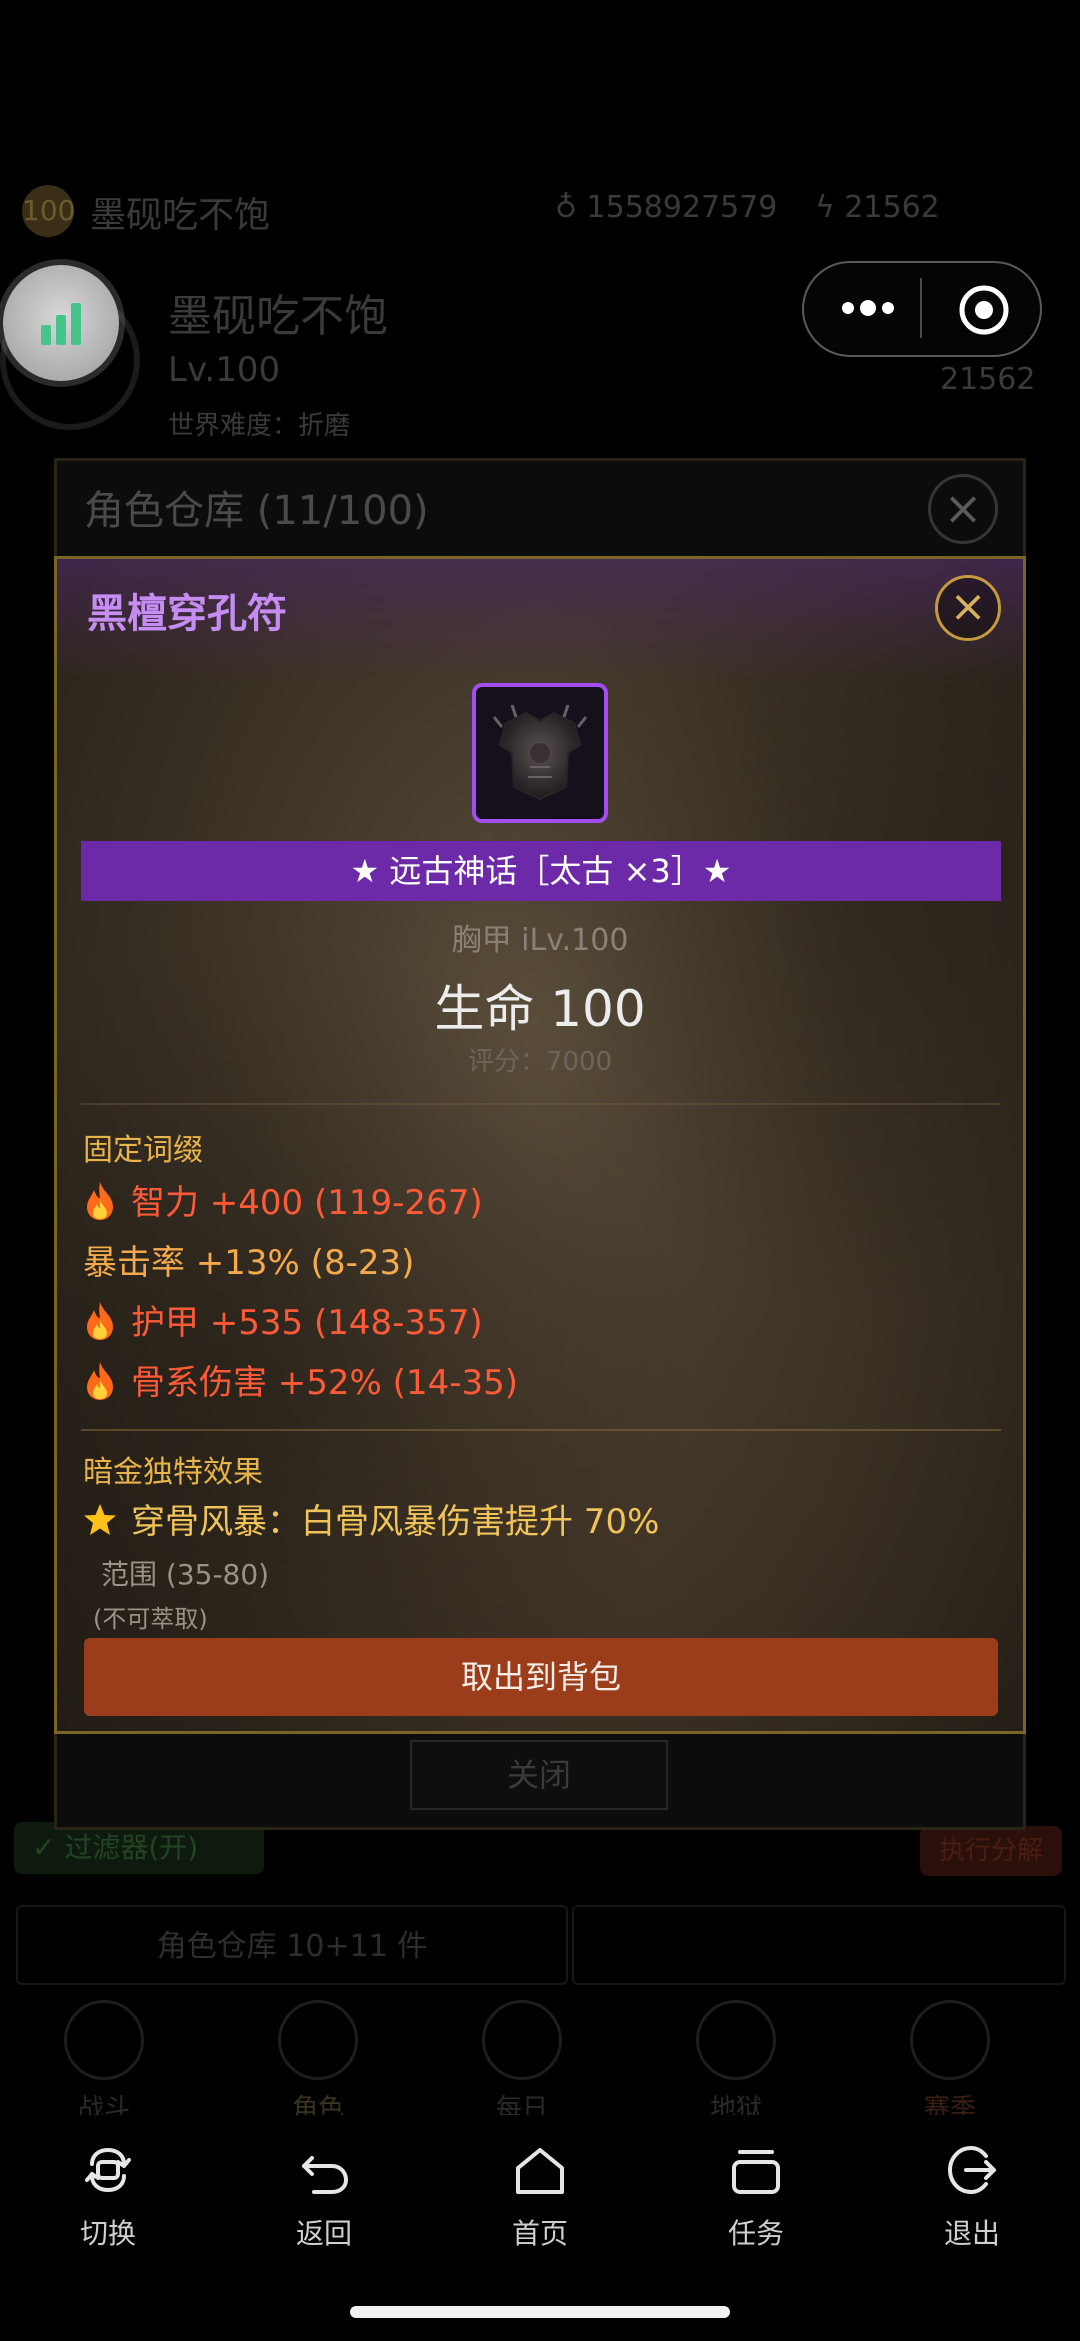 This screenshot has height=2341, width=1080. I want to click on non-extractable-note: (不可萃取), so click(150, 1619).